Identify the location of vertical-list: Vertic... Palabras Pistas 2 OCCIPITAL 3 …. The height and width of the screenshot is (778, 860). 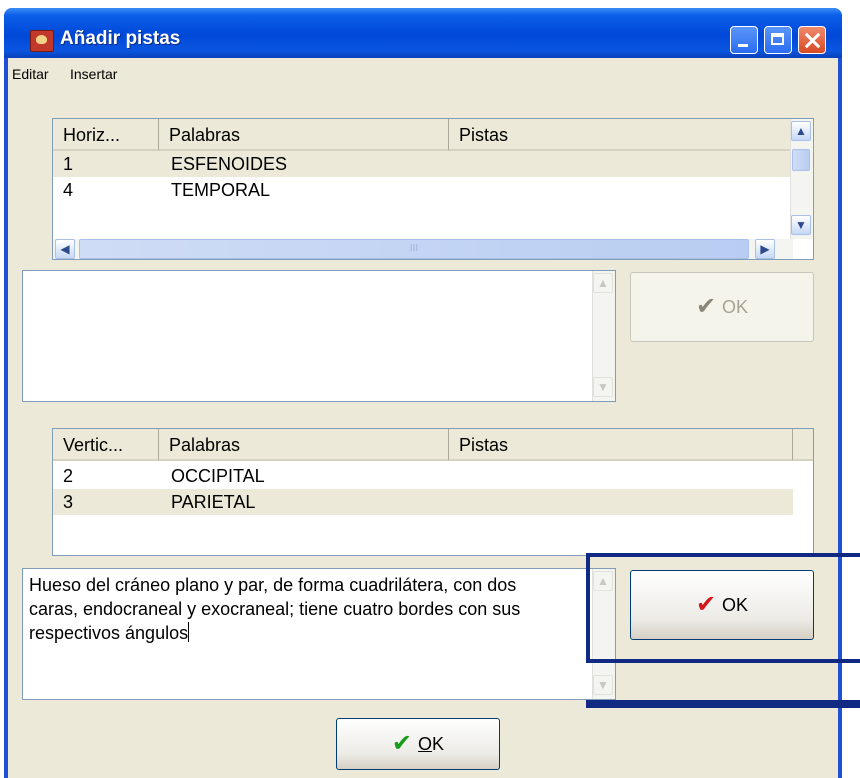
(433, 492).